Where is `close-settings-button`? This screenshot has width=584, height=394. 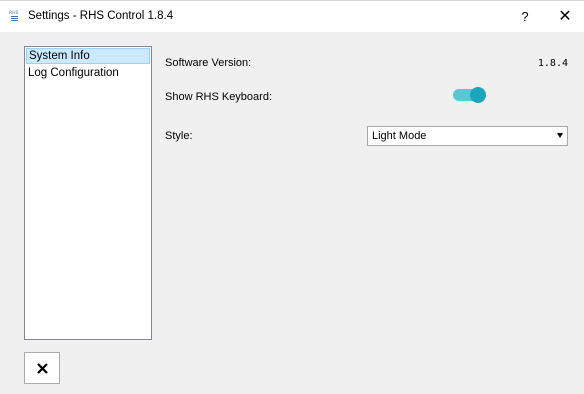
close-settings-button is located at coordinates (42, 368).